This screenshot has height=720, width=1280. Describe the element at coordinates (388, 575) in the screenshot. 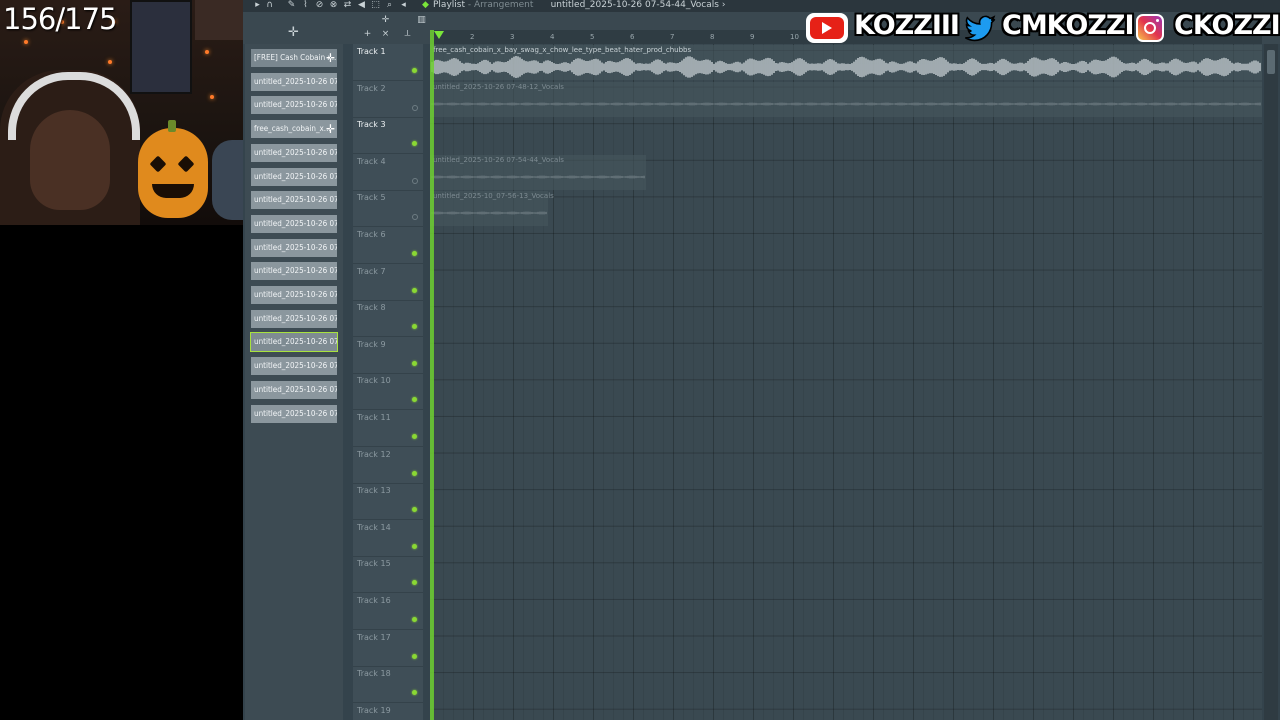

I see `track-header: Track 15` at that location.